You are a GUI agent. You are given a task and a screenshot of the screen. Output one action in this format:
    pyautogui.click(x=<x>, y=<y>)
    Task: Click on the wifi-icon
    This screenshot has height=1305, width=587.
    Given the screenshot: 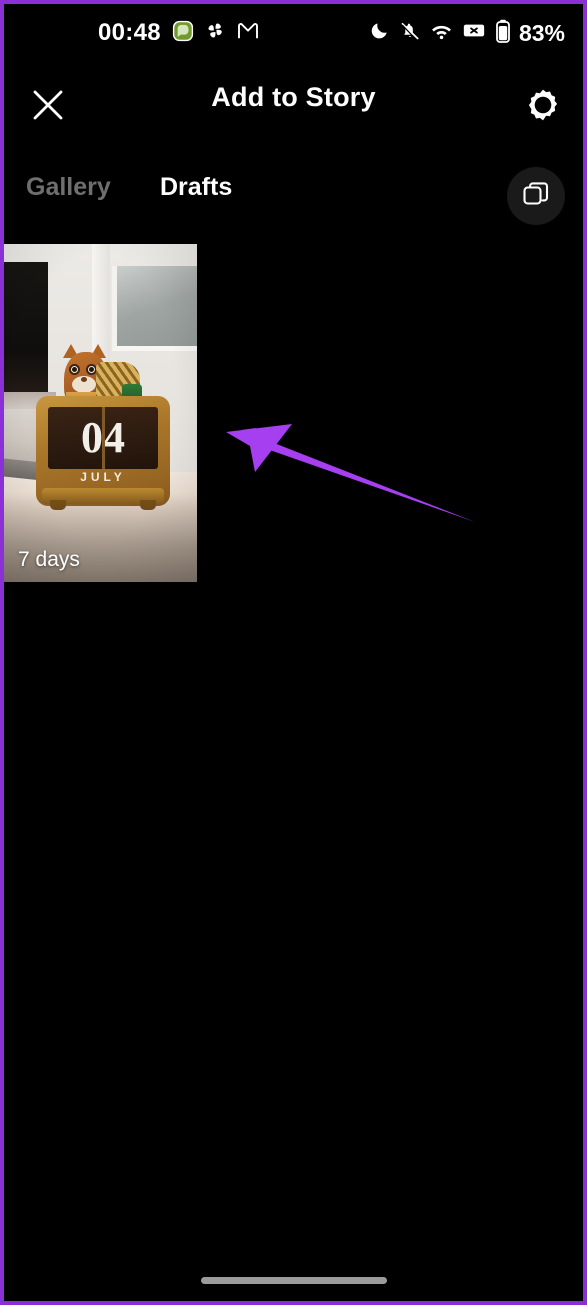 What is the action you would take?
    pyautogui.click(x=441, y=33)
    